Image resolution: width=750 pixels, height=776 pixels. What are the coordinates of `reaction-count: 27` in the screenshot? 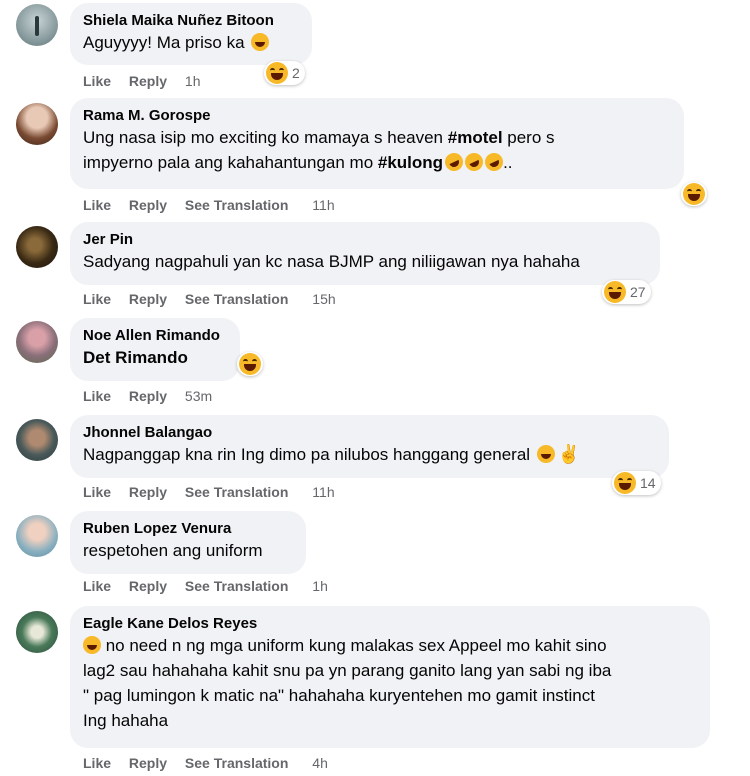 It's located at (638, 292).